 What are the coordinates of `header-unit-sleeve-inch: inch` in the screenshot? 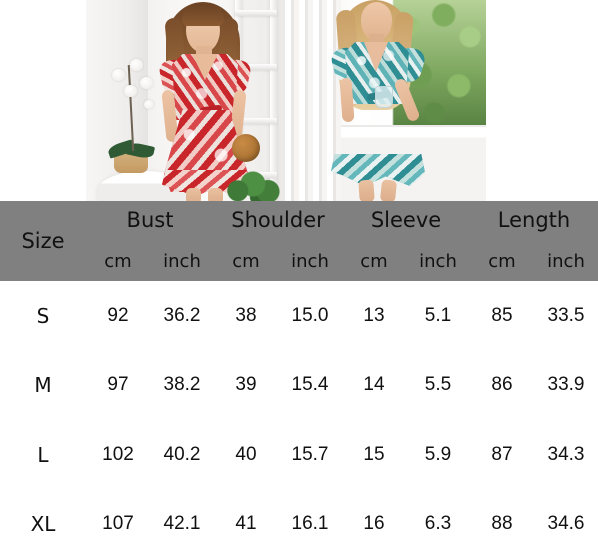 It's located at (438, 261).